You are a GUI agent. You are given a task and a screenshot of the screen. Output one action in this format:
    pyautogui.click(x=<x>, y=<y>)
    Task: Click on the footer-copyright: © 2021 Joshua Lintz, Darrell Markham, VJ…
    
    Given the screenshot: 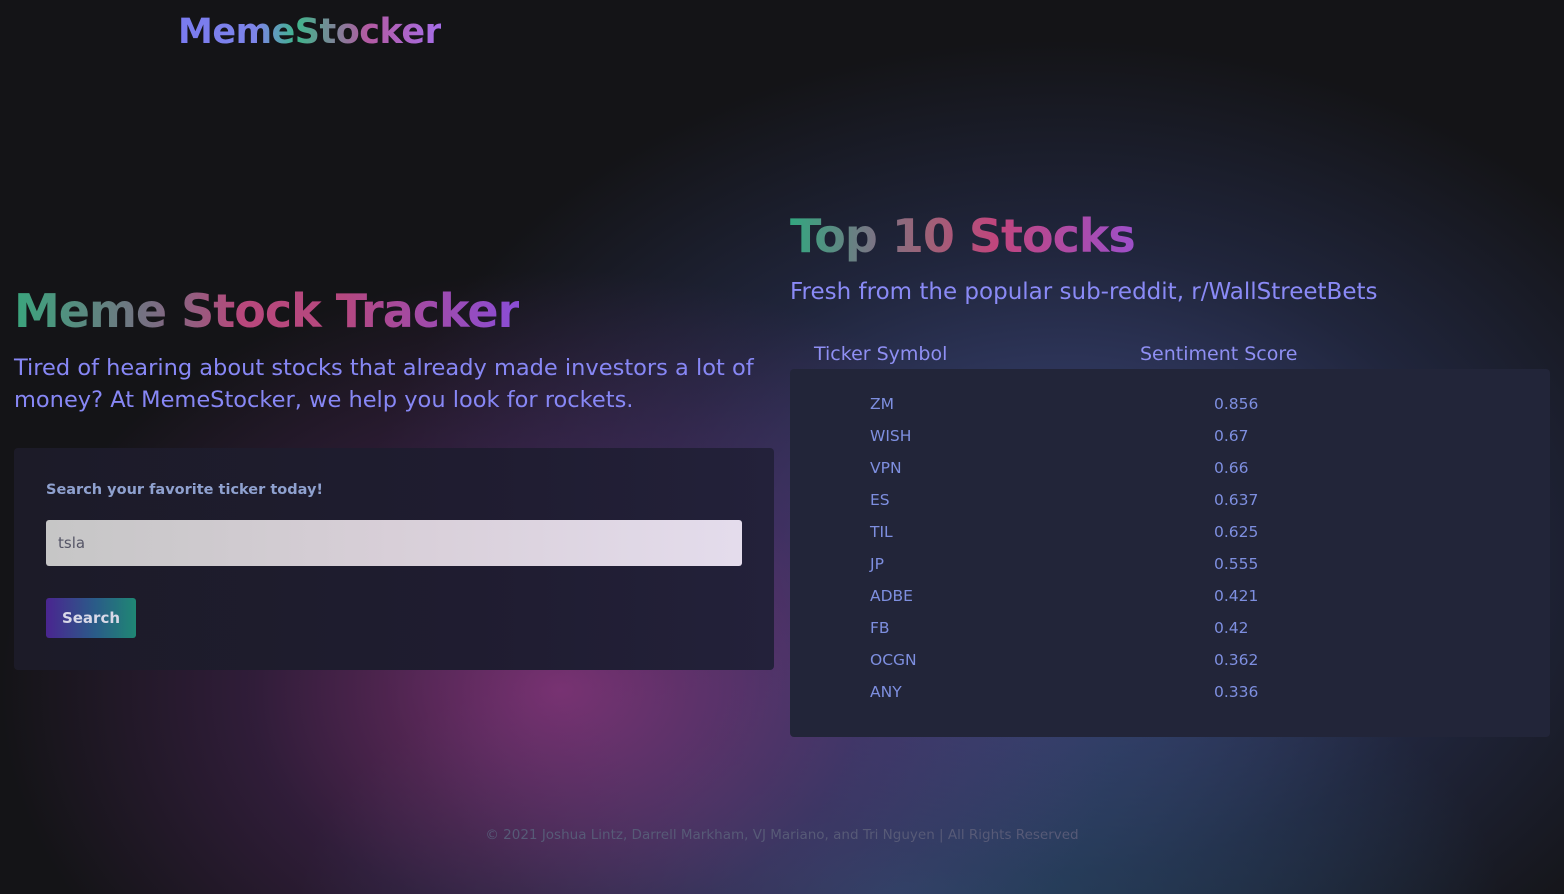 What is the action you would take?
    pyautogui.click(x=782, y=835)
    